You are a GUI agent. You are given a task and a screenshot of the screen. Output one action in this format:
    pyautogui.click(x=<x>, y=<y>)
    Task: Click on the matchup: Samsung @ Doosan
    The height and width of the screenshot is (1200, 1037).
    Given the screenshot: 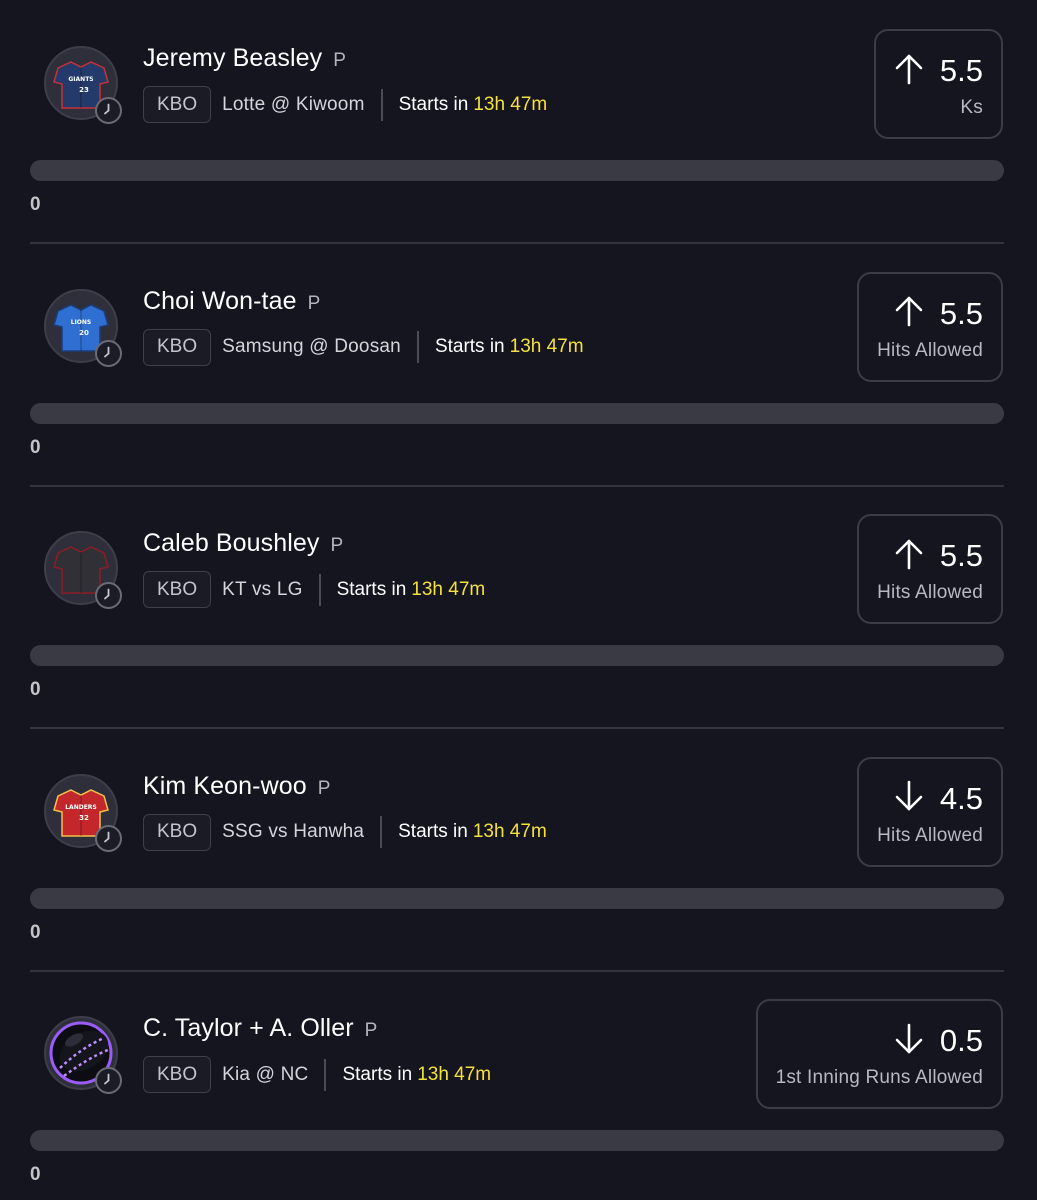 What is the action you would take?
    pyautogui.click(x=311, y=346)
    